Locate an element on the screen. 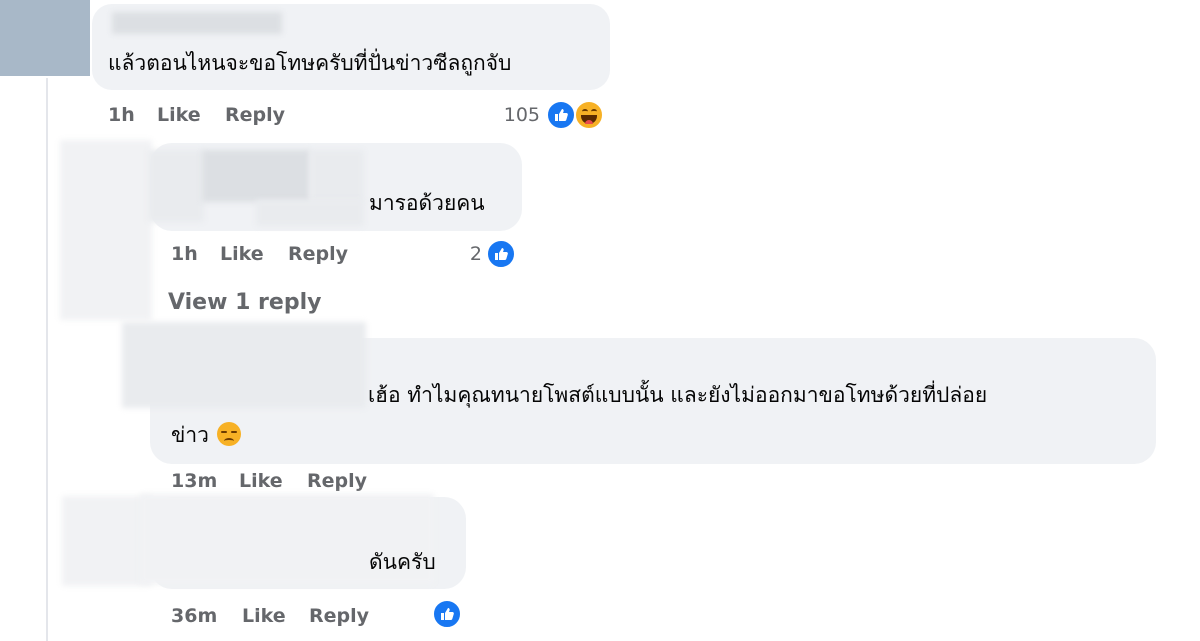  reaction-count: 105 is located at coordinates (519, 115).